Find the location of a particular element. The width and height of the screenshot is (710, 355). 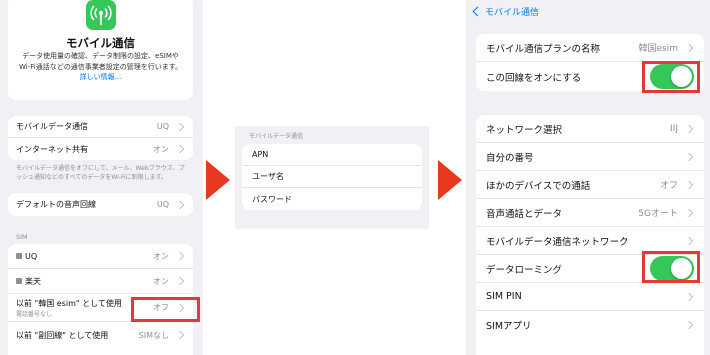

apn-field: APN is located at coordinates (332, 155).